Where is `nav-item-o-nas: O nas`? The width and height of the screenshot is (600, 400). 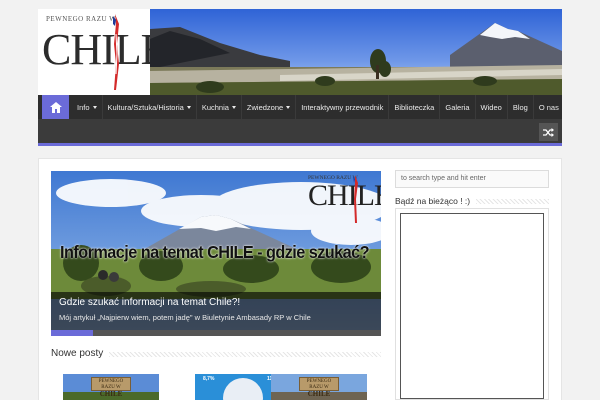 nav-item-o-nas: O nas is located at coordinates (549, 107).